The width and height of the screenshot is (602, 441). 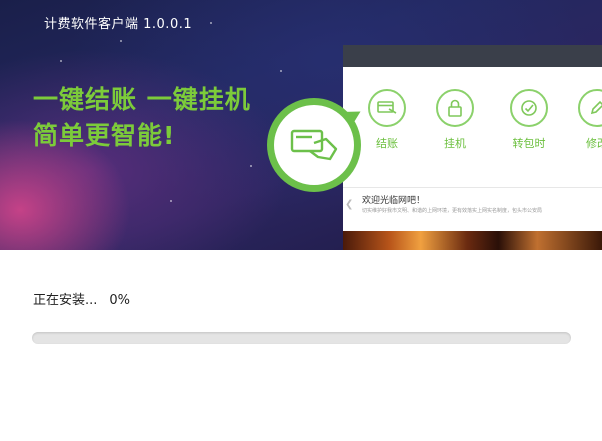 What do you see at coordinates (120, 300) in the screenshot?
I see `install-percent: 0%` at bounding box center [120, 300].